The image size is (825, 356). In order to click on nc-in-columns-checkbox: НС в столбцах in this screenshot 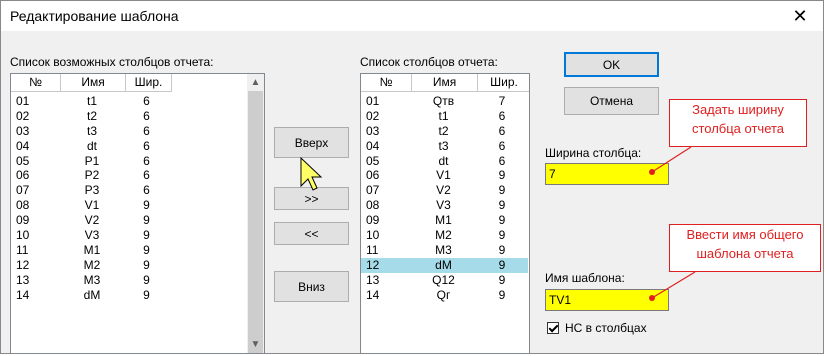, I will do `click(597, 328)`.